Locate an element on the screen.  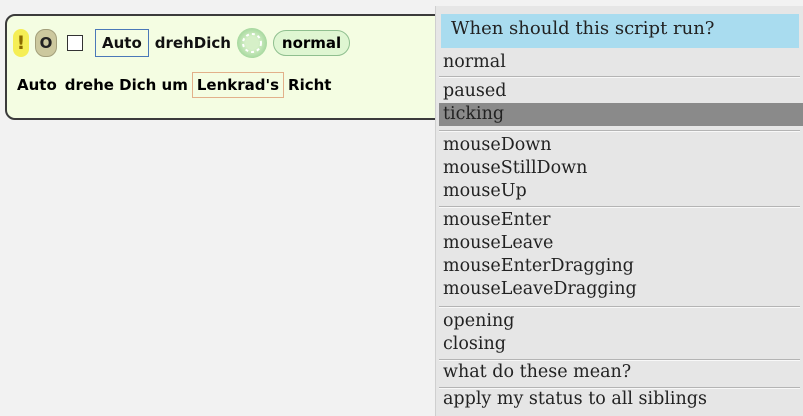
menu-item-mousedown: mouseDown is located at coordinates (497, 145).